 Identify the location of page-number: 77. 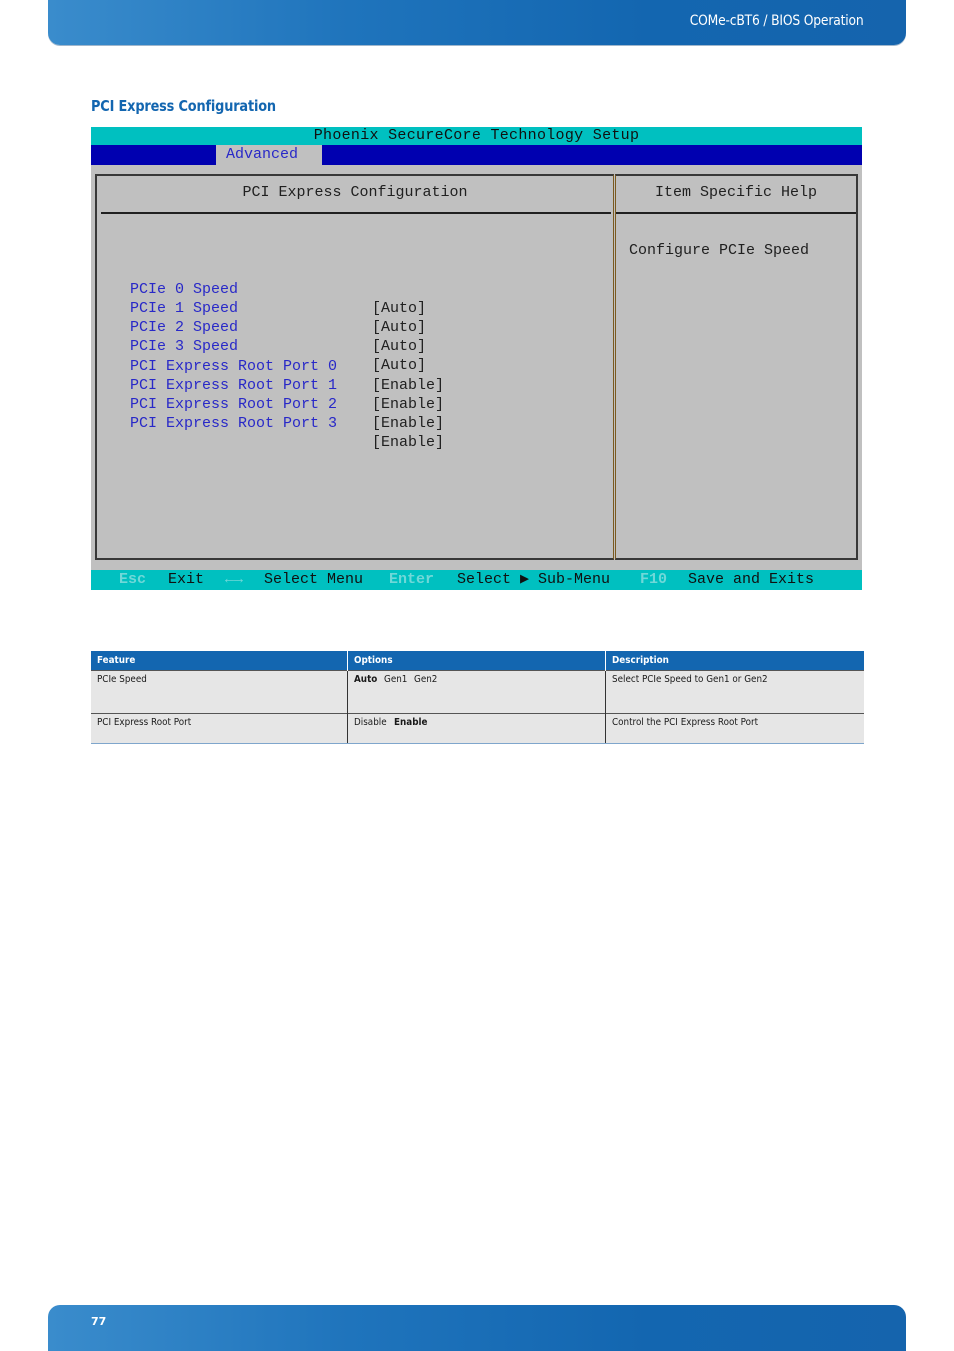
(99, 1321).